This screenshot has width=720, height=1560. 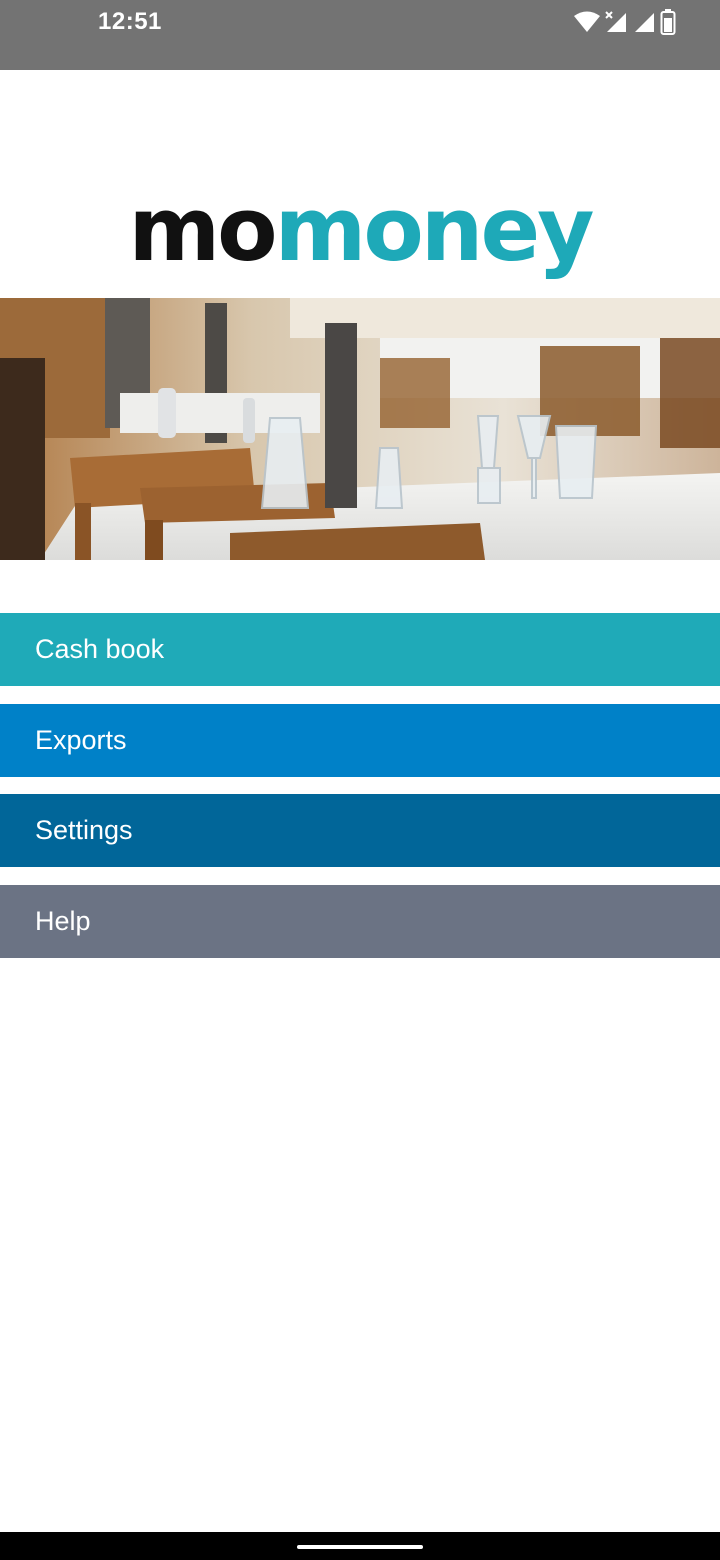 I want to click on battery-icon, so click(x=668, y=22).